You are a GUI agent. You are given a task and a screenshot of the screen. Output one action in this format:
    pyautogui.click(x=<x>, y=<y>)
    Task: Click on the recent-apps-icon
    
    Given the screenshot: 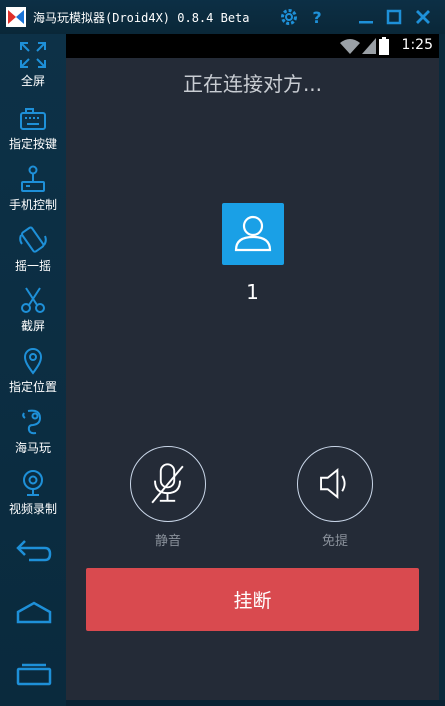 What is the action you would take?
    pyautogui.click(x=34, y=673)
    